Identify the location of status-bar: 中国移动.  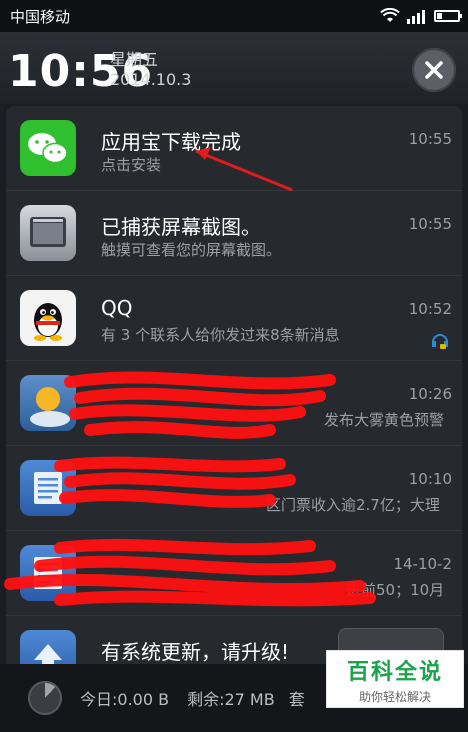
(234, 16).